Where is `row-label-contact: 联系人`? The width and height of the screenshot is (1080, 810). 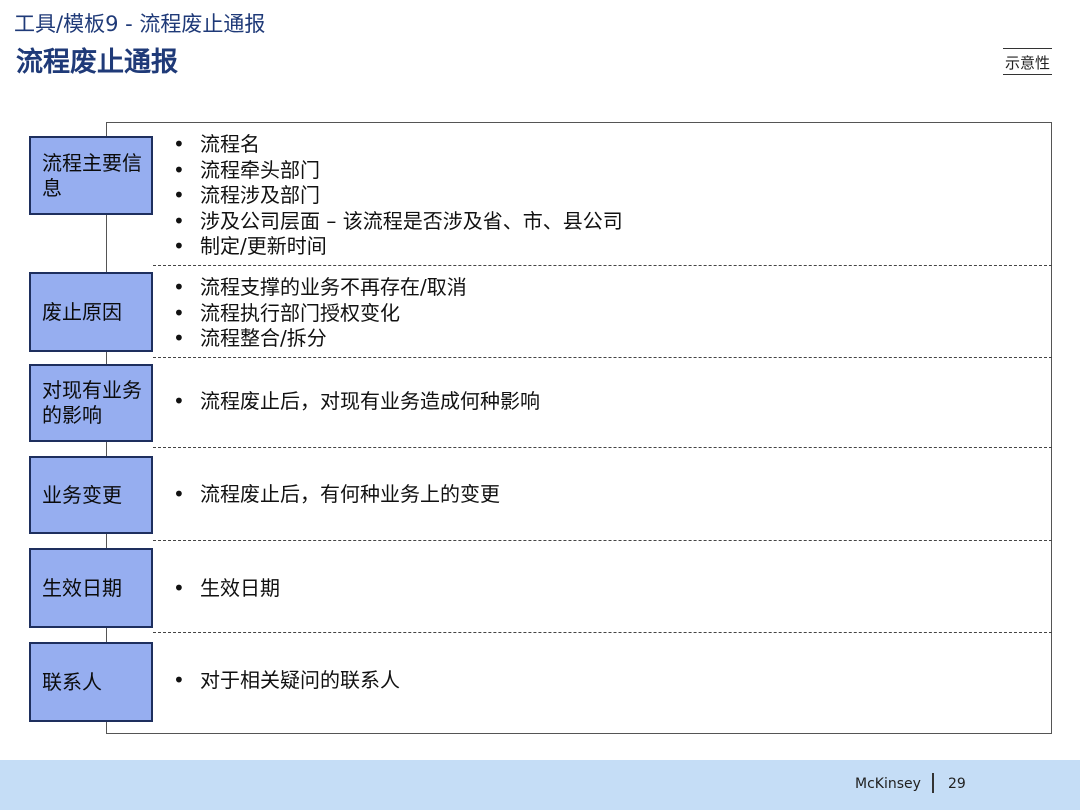
row-label-contact: 联系人 is located at coordinates (91, 682).